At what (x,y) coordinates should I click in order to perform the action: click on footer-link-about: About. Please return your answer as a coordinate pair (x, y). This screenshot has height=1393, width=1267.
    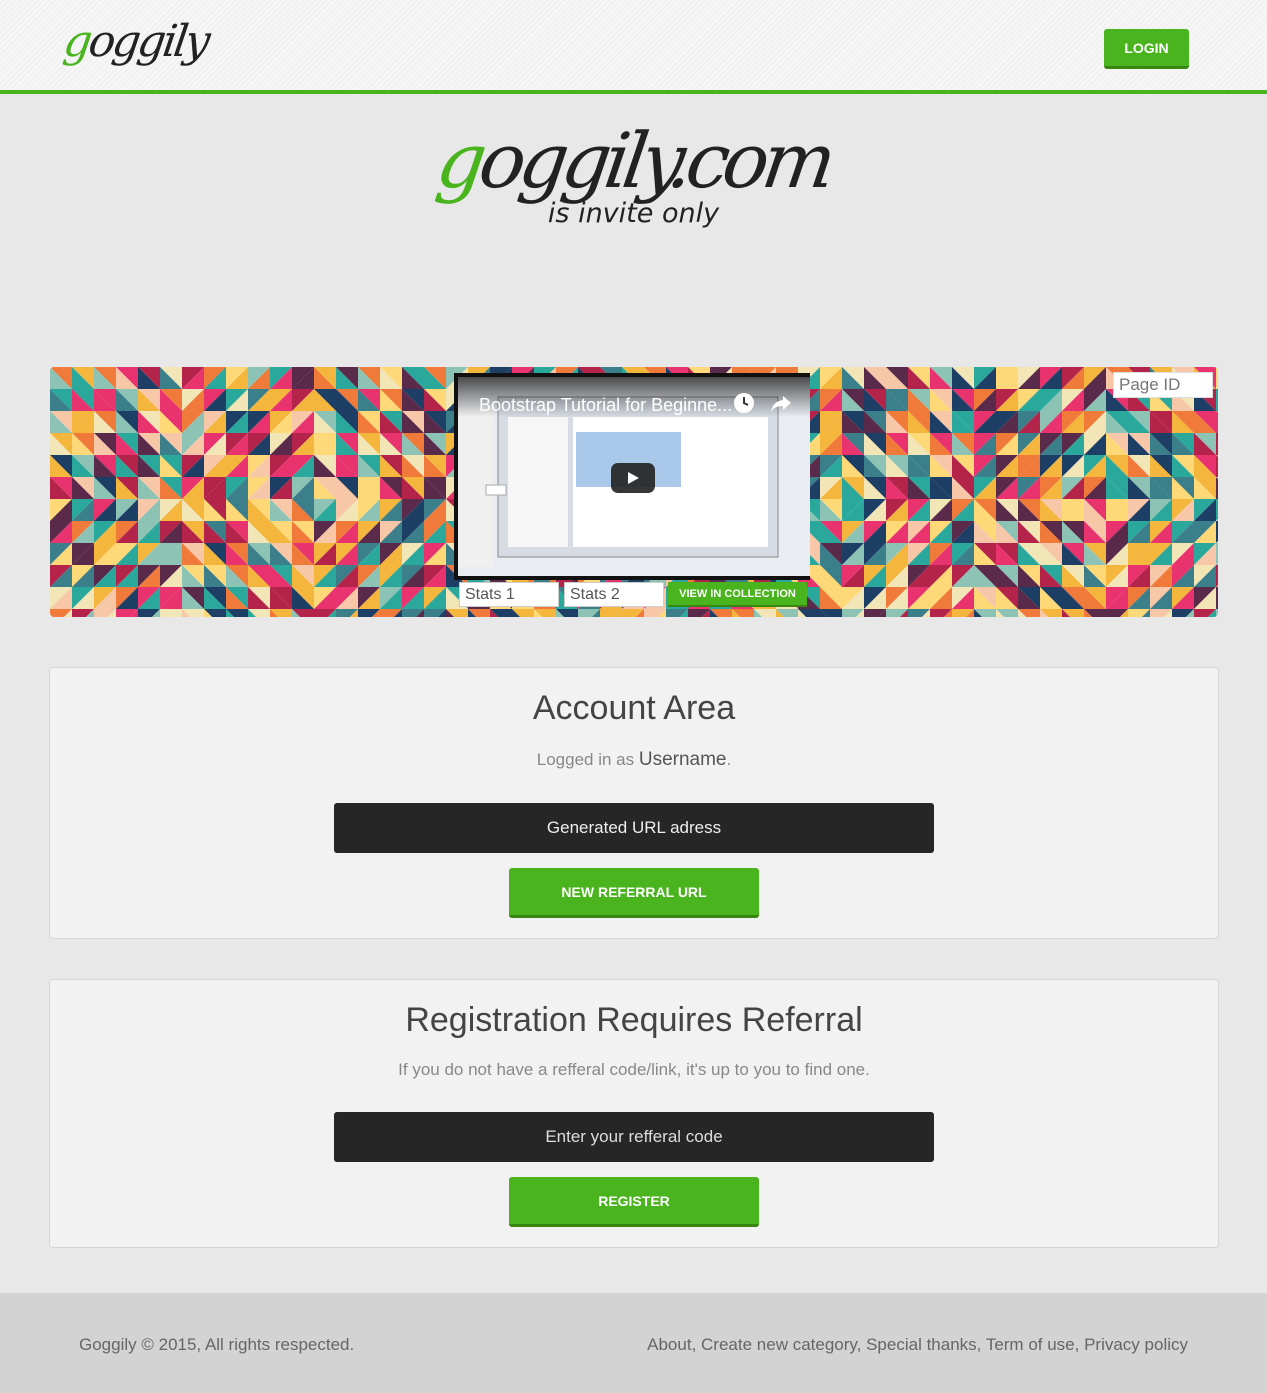
    Looking at the image, I should click on (669, 1344).